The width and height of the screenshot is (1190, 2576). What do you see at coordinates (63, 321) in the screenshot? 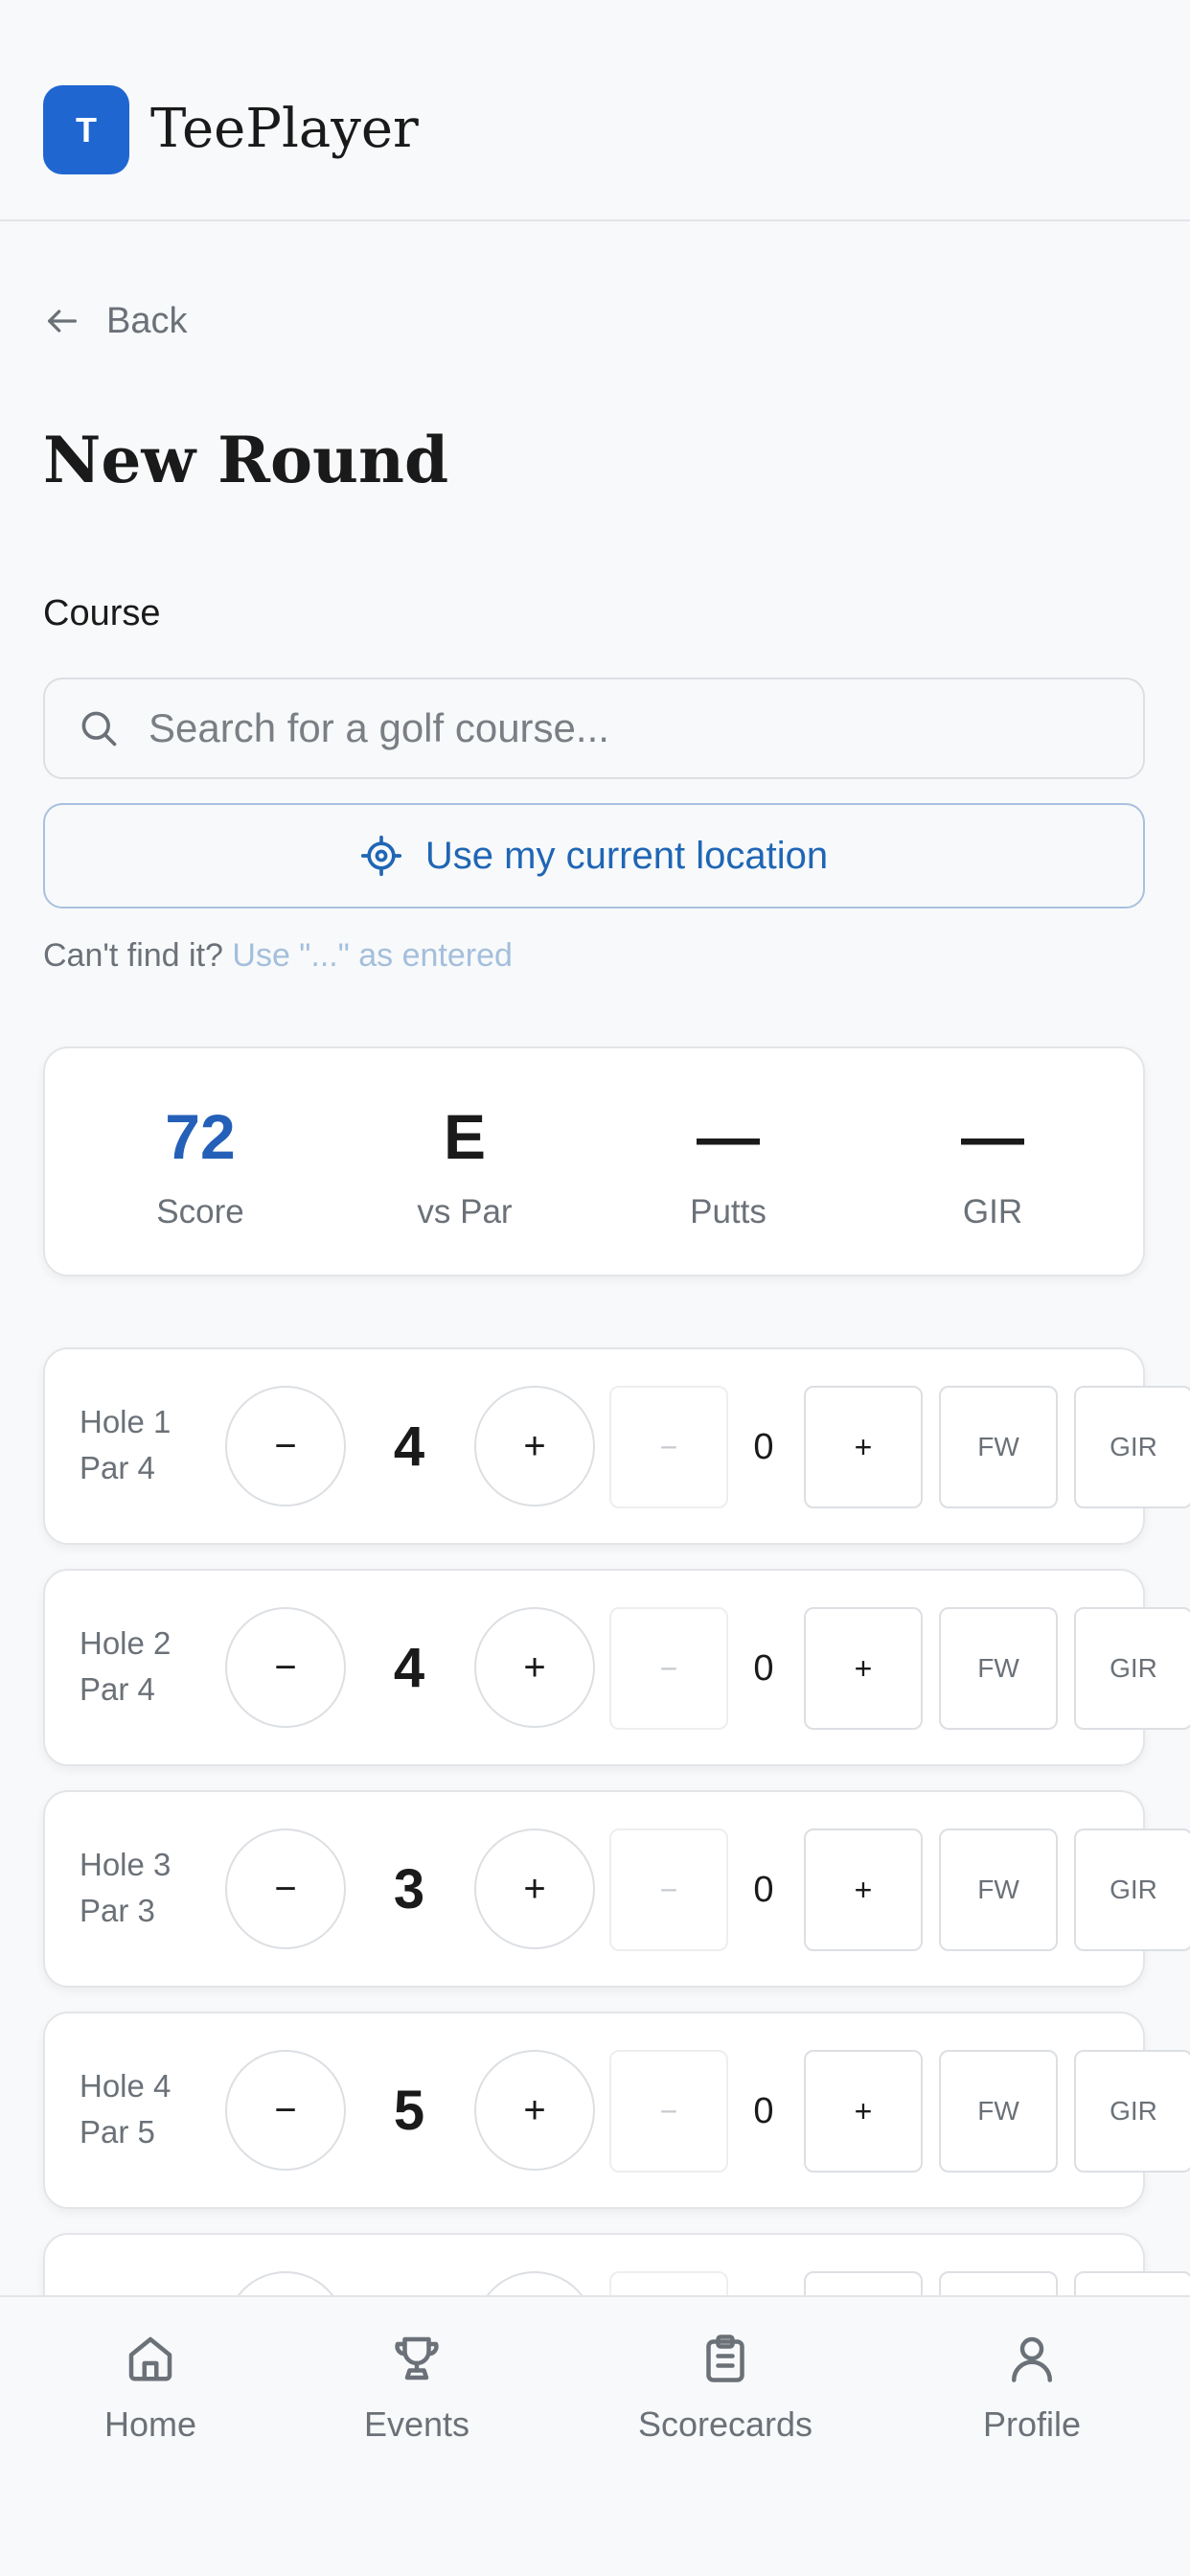
I see `arrow-left-icon` at bounding box center [63, 321].